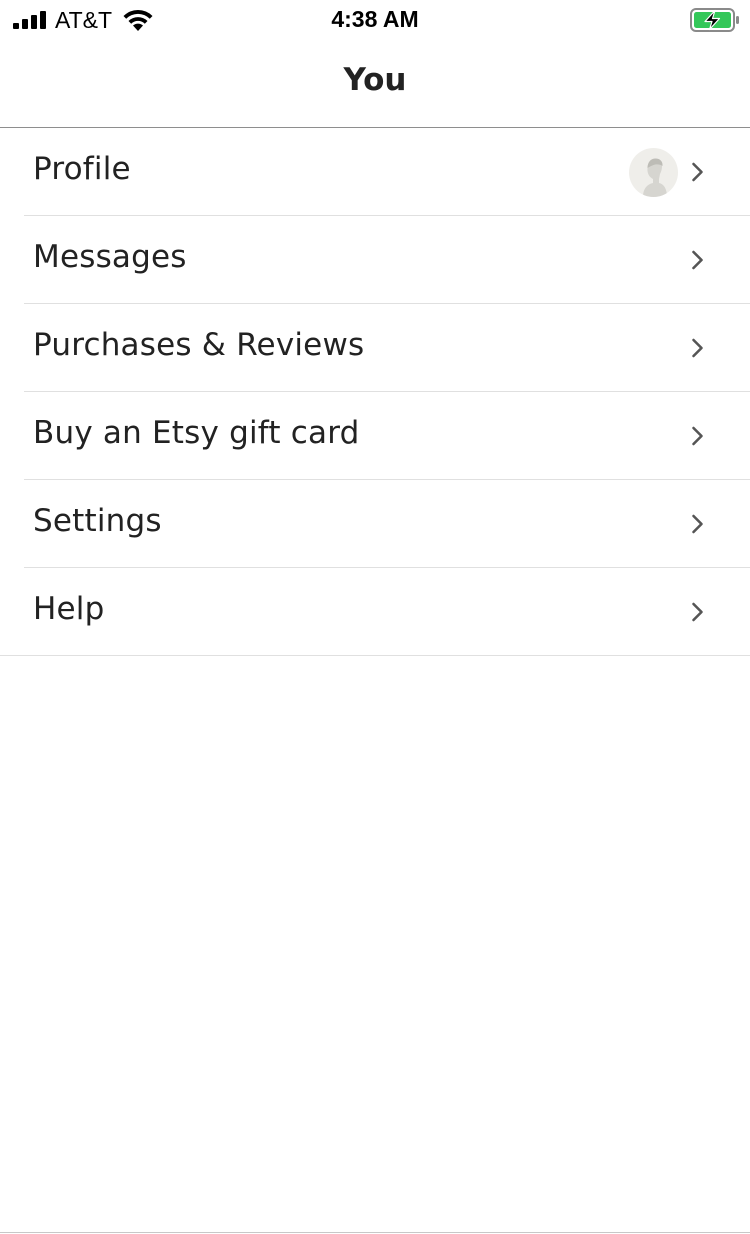 Image resolution: width=750 pixels, height=1234 pixels. What do you see at coordinates (655, 177) in the screenshot?
I see `default-user-icon` at bounding box center [655, 177].